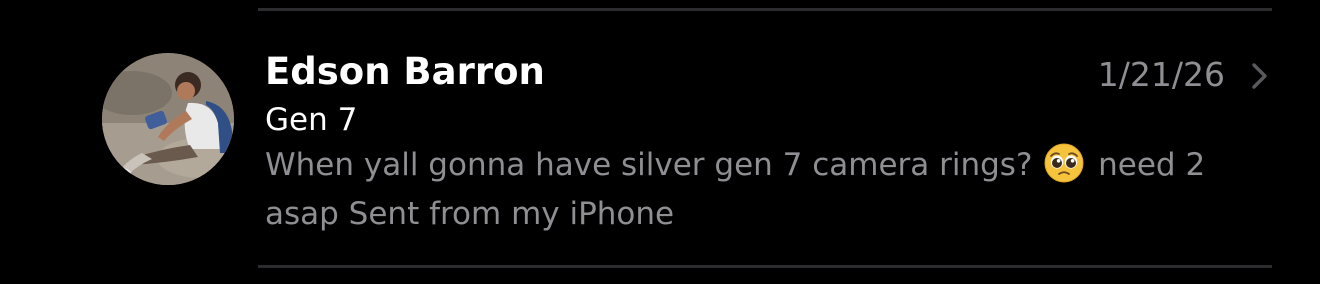  What do you see at coordinates (1161, 74) in the screenshot?
I see `message-date: 1/21/26` at bounding box center [1161, 74].